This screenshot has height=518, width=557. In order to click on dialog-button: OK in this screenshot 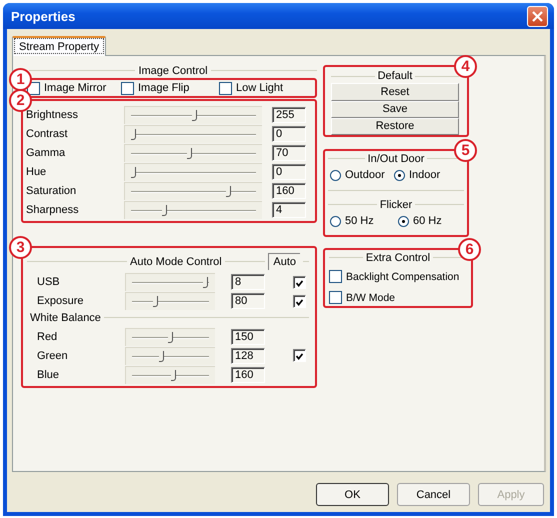, I will do `click(352, 494)`.